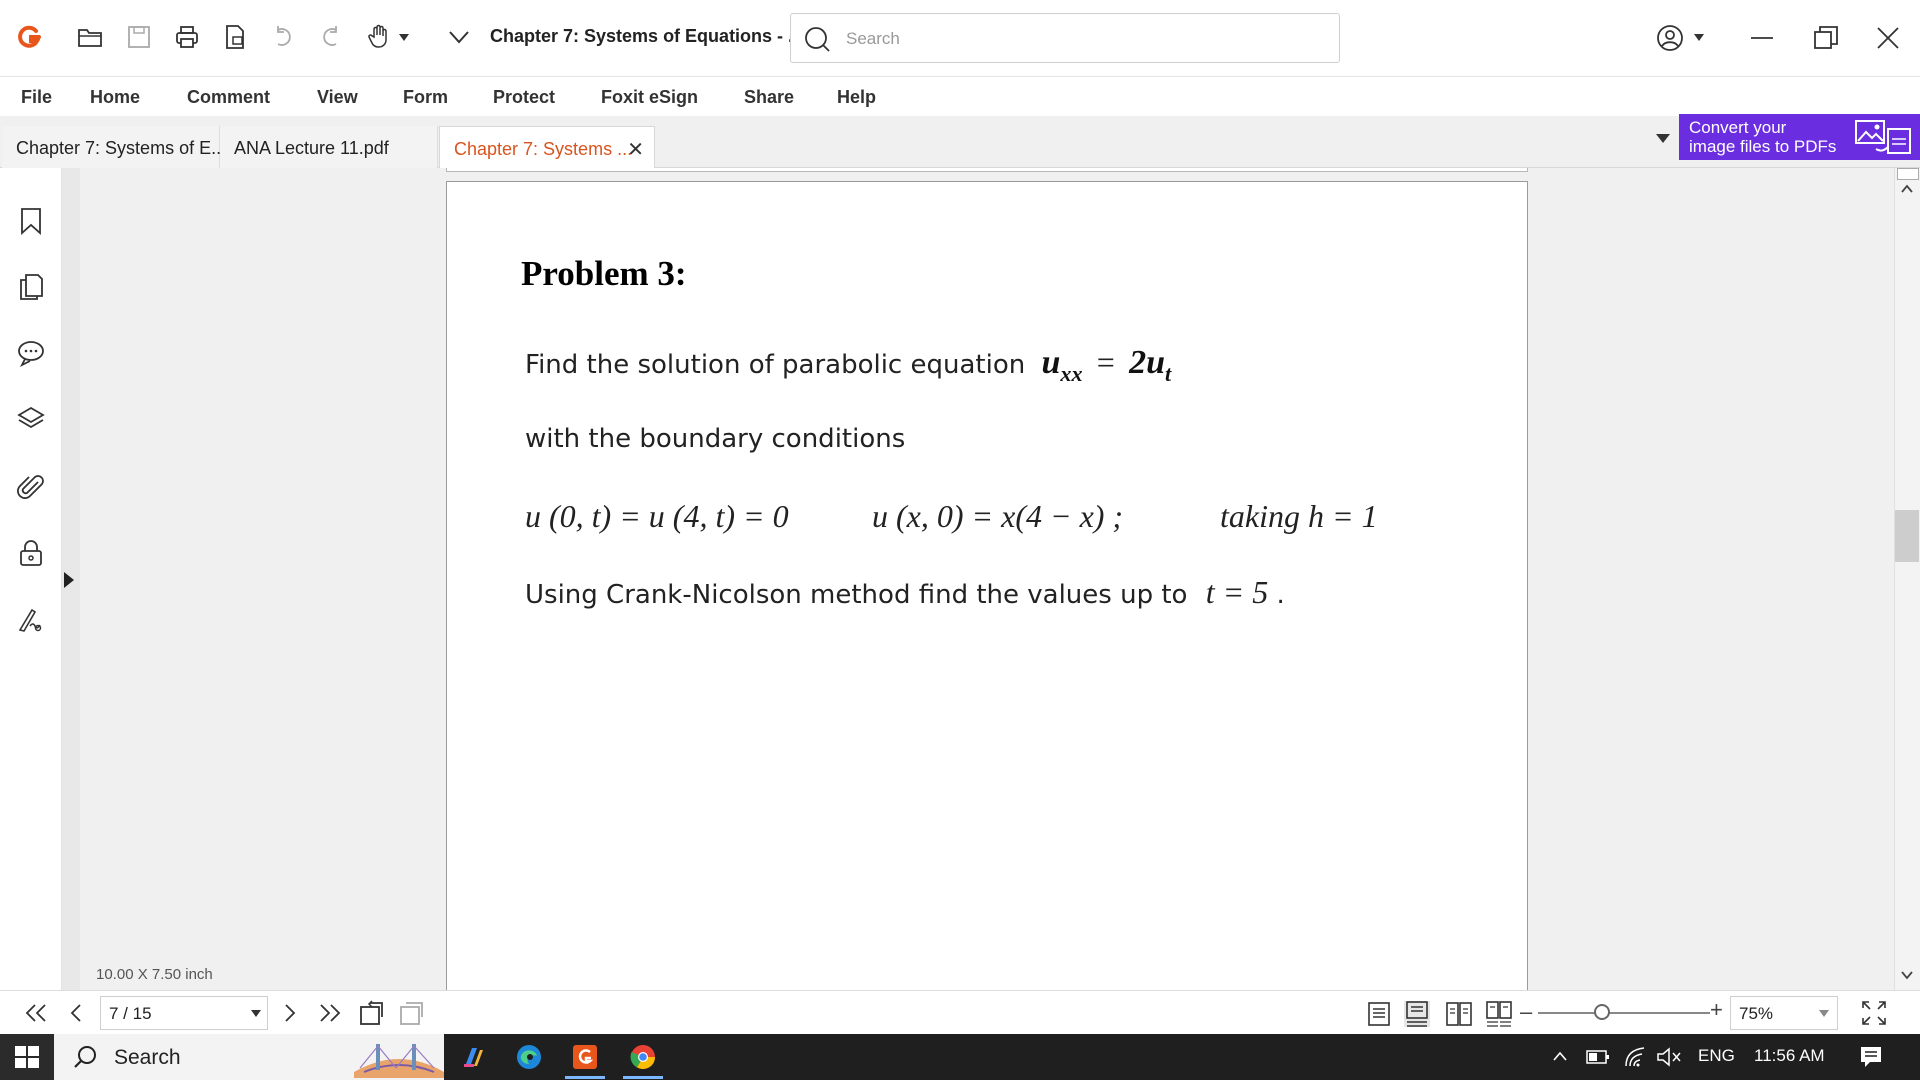 This screenshot has width=1920, height=1080. What do you see at coordinates (1417, 1014) in the screenshot?
I see `continuous-view-icon` at bounding box center [1417, 1014].